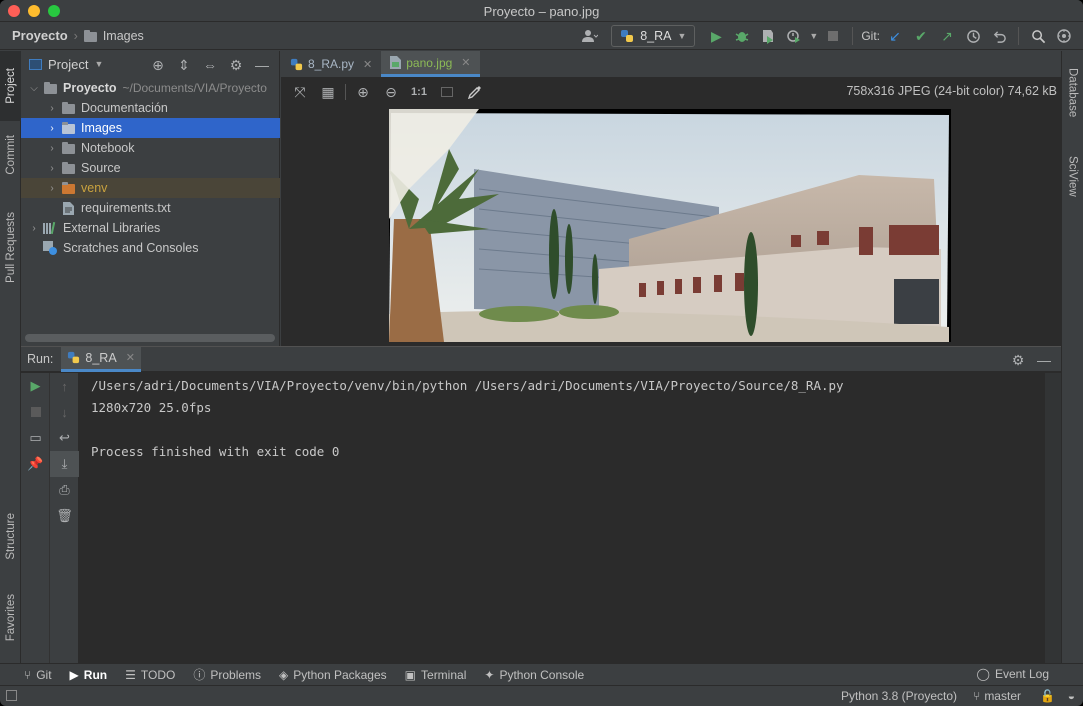  Describe the element at coordinates (10, 86) in the screenshot. I see `tab-project-tool: Project` at that location.